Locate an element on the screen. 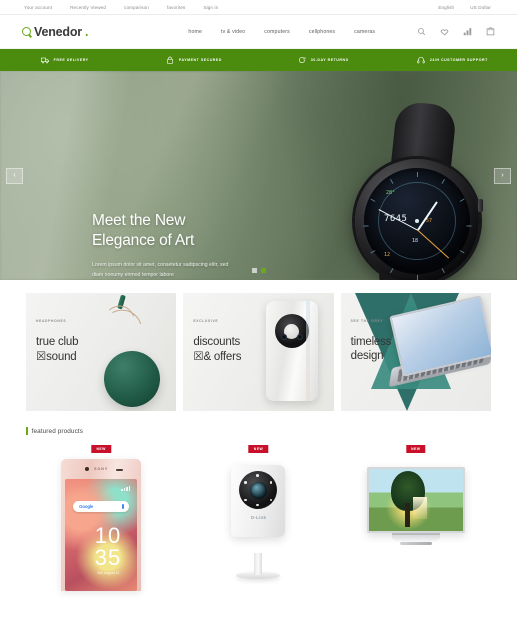 Image resolution: width=517 pixels, height=620 pixels. camera-lens-ring is located at coordinates (258, 490).